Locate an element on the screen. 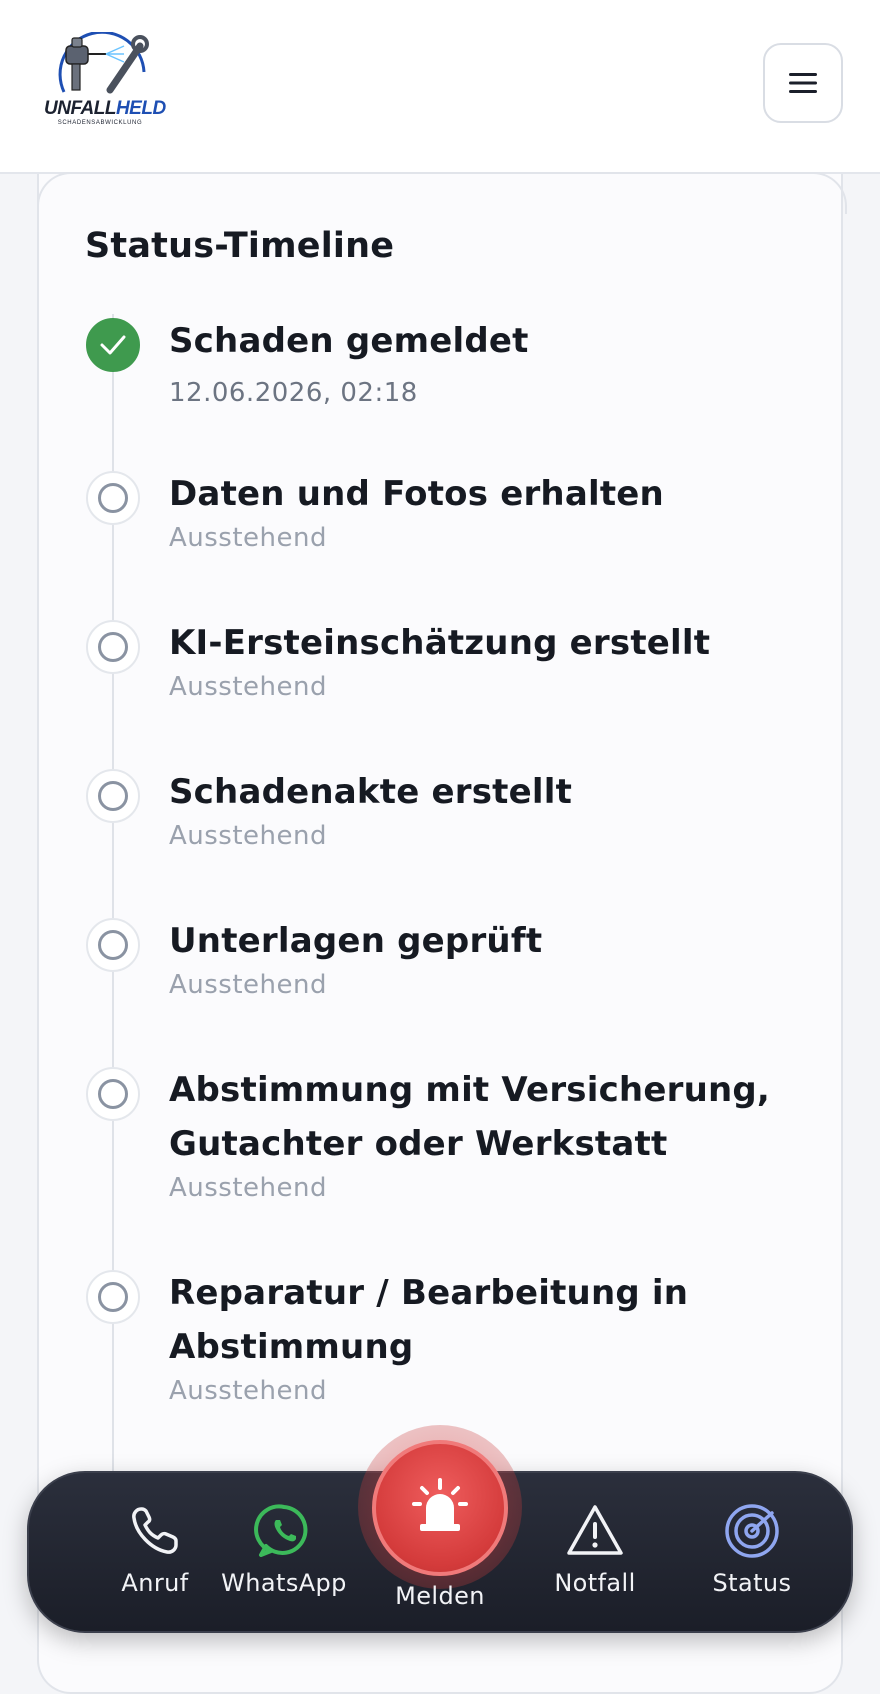 The width and height of the screenshot is (880, 1694). unfallheld-logo: UNFALLHELD SCHADENSABWICKLUNG is located at coordinates (105, 79).